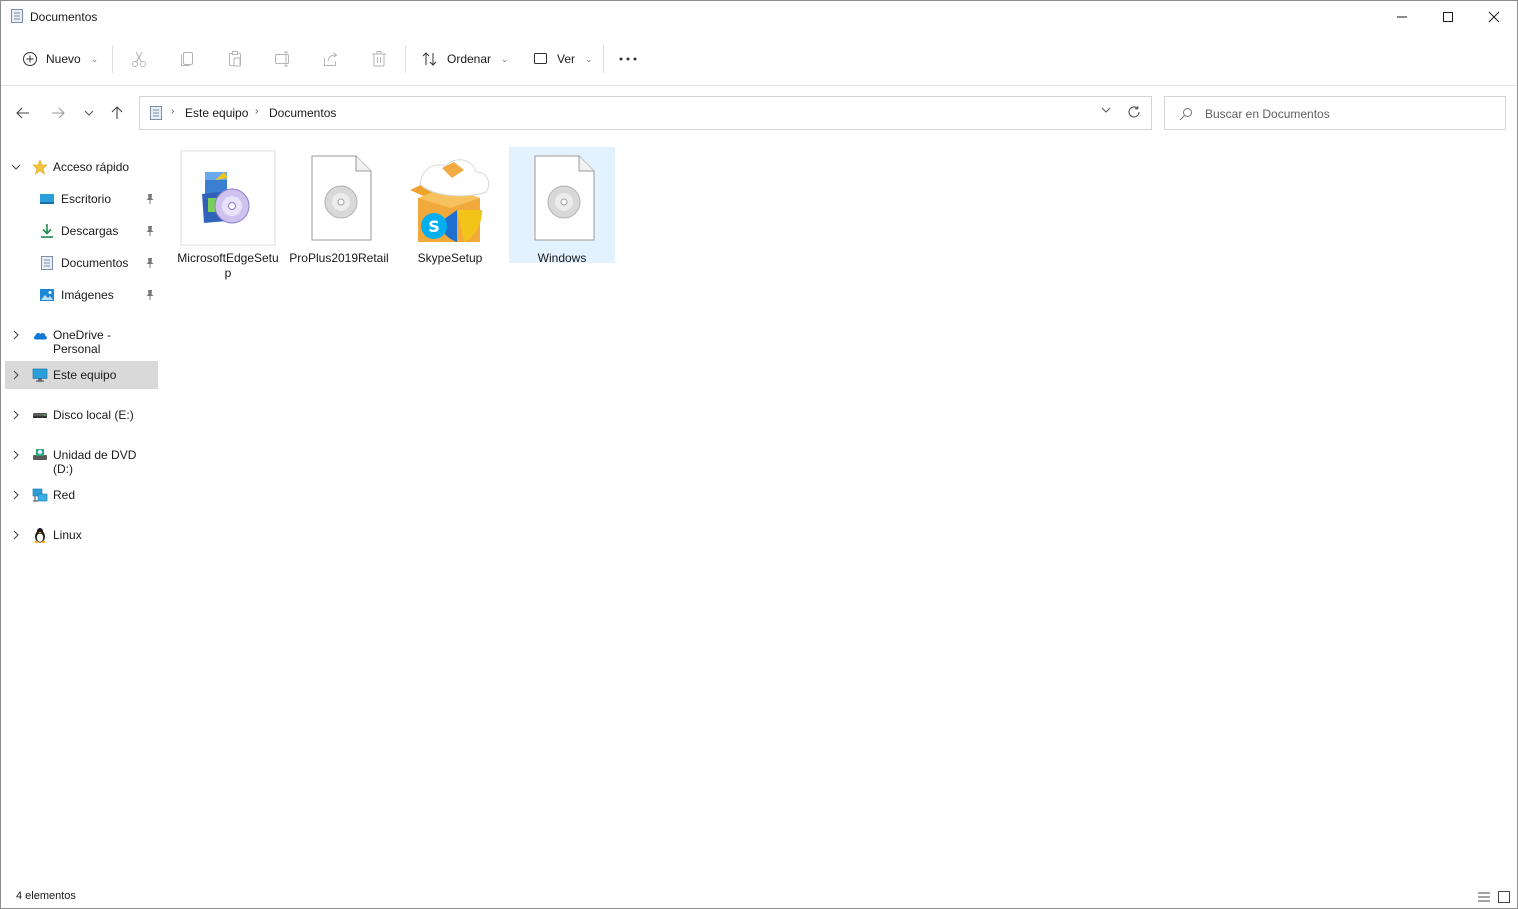 The image size is (1518, 909). Describe the element at coordinates (228, 213) in the screenshot. I see `file-item: MicrosoftEdgeSetup` at that location.